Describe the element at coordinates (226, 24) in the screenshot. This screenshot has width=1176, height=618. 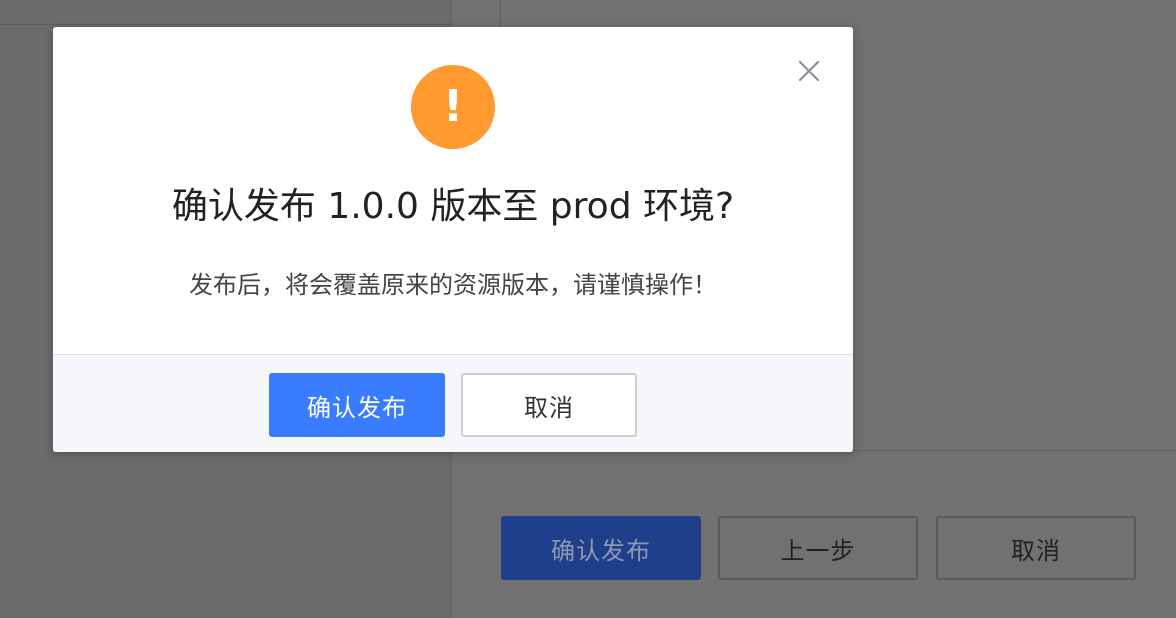
I see `background-left-divider` at that location.